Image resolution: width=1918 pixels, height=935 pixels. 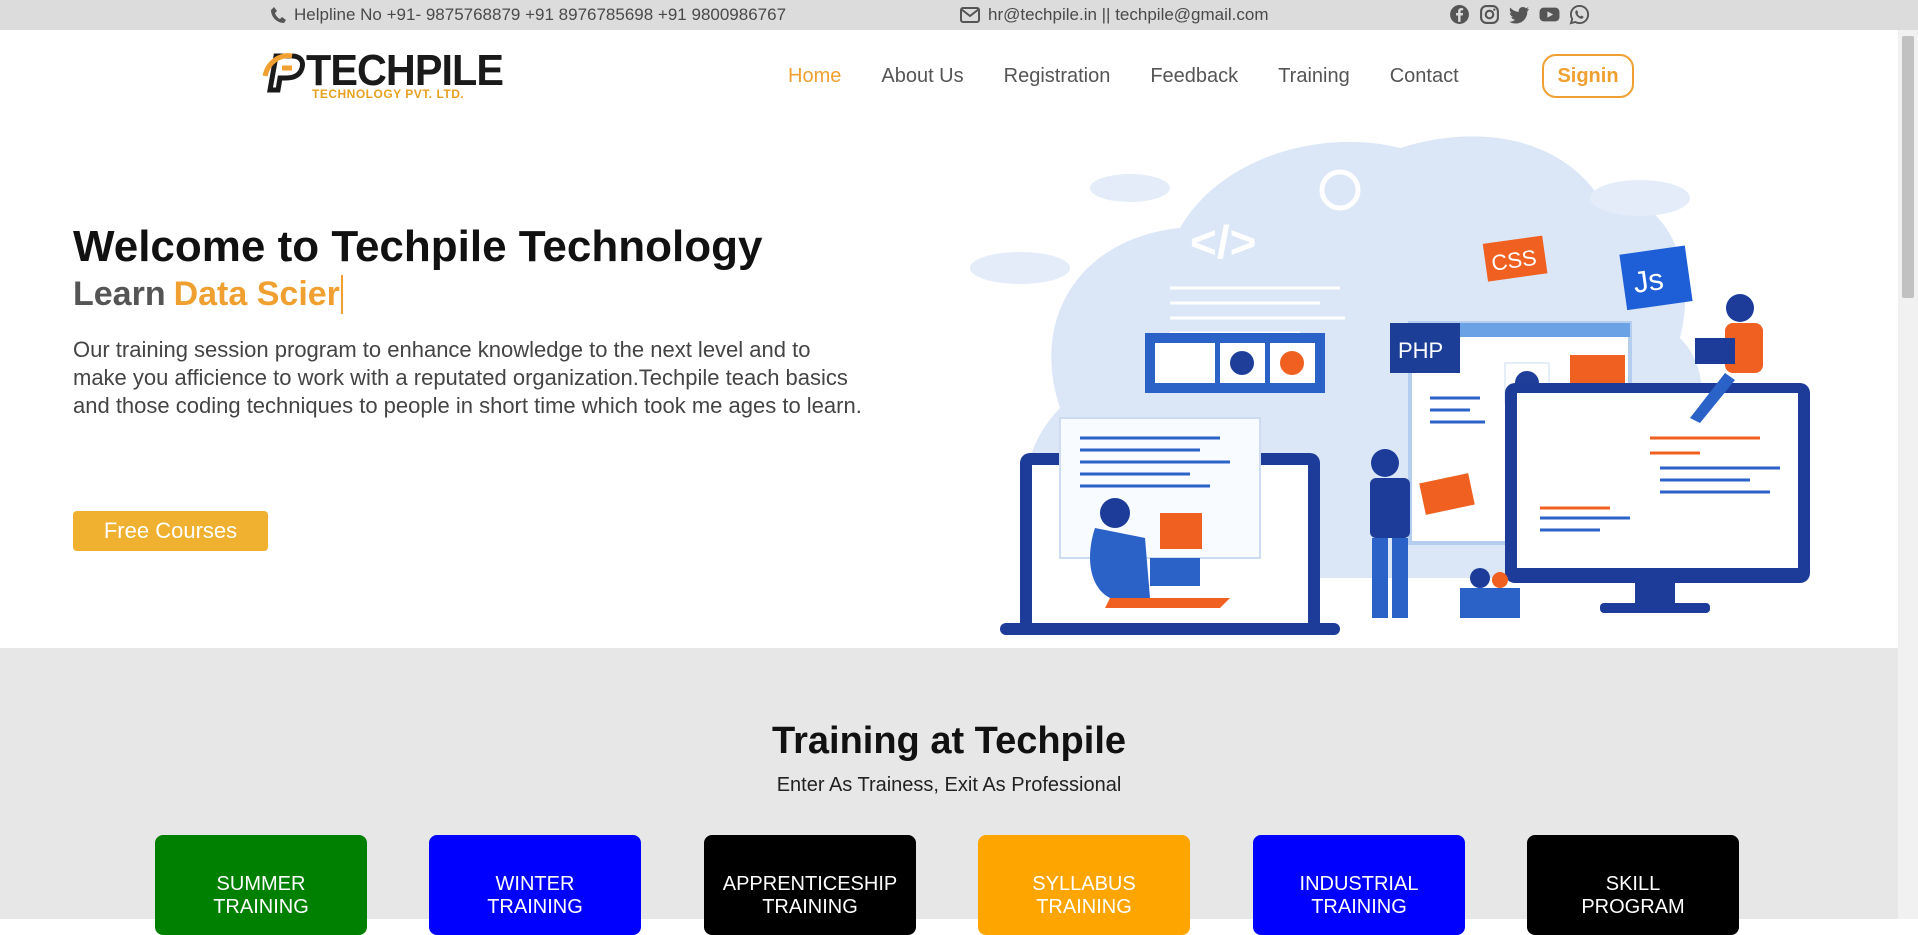 I want to click on twitter-icon, so click(x=1519, y=14).